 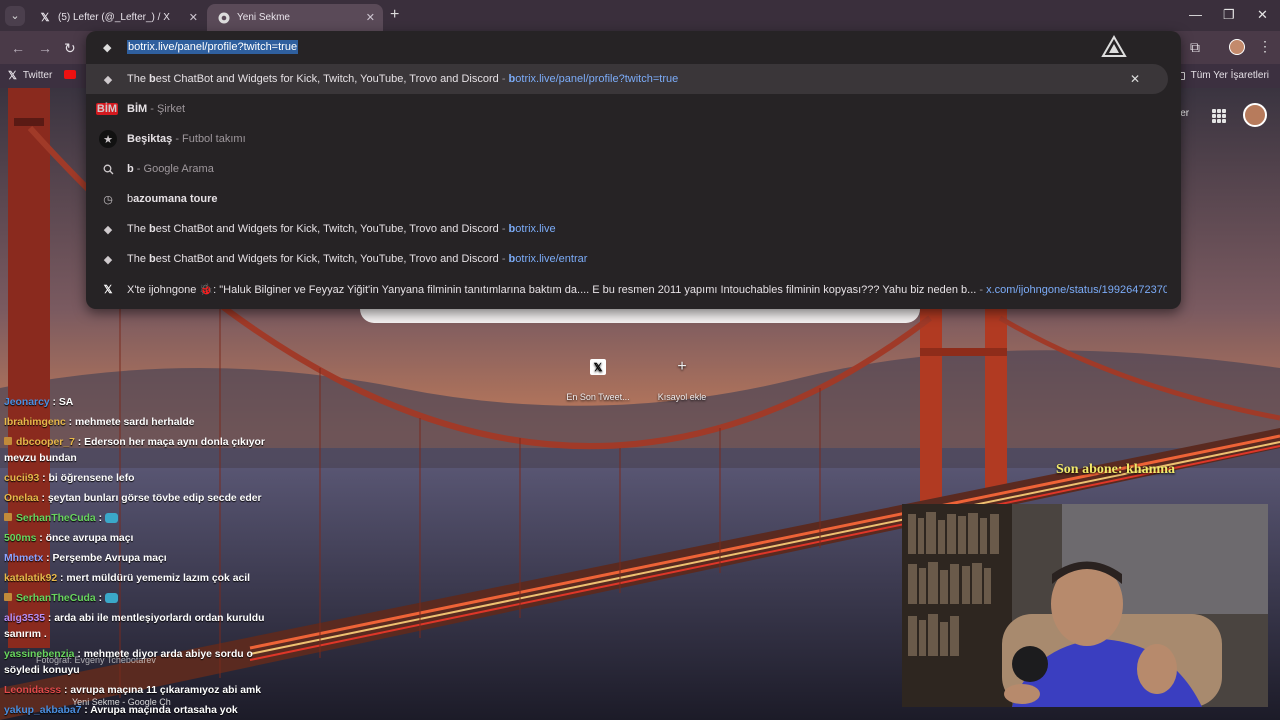 I want to click on chat-message: Jeonarcy : SA, so click(x=39, y=402).